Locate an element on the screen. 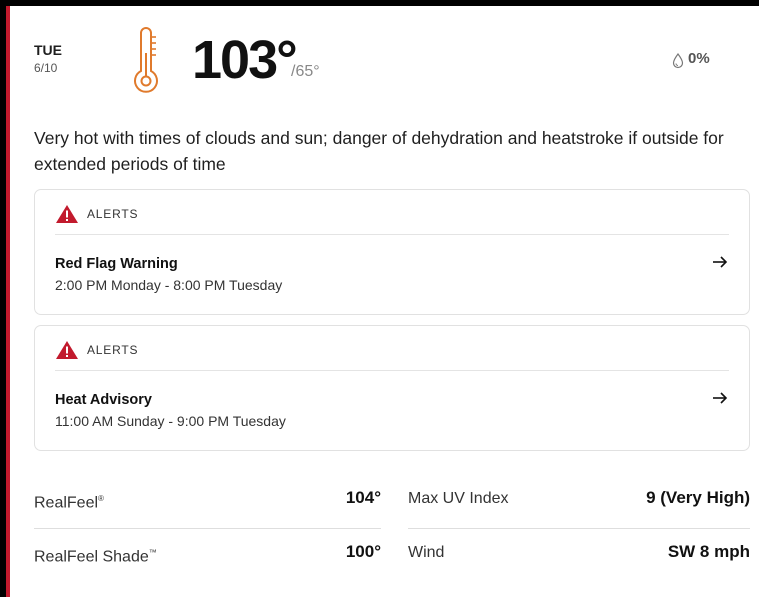  high-temperature: 103° is located at coordinates (245, 60).